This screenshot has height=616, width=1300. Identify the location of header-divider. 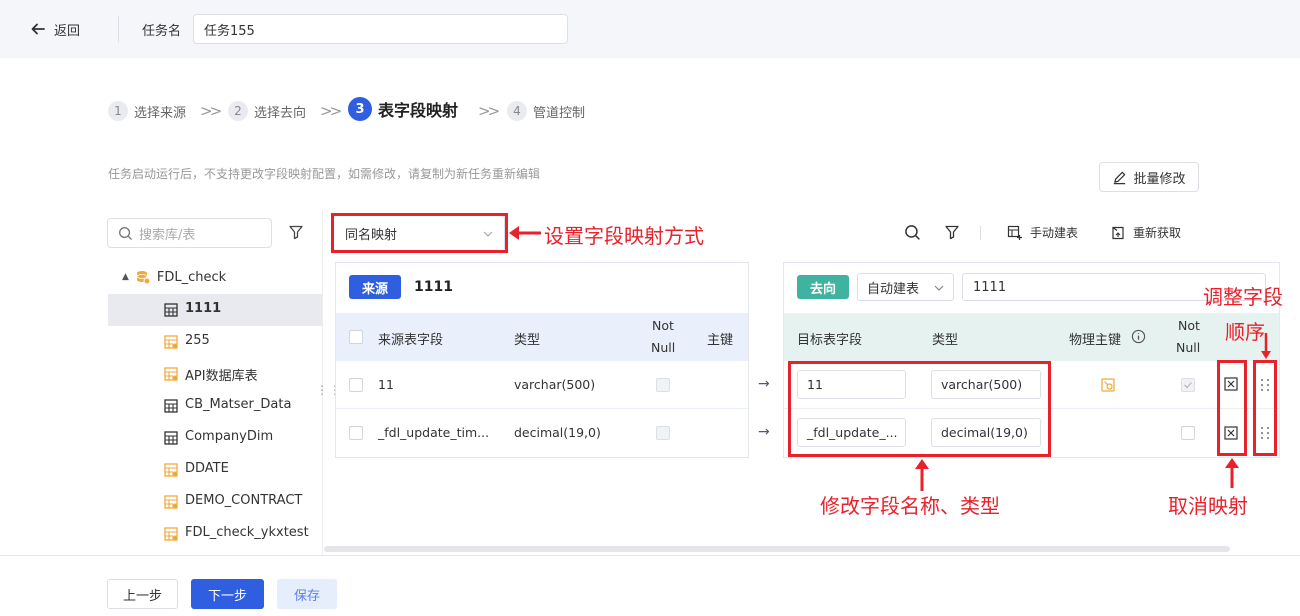
(118, 29).